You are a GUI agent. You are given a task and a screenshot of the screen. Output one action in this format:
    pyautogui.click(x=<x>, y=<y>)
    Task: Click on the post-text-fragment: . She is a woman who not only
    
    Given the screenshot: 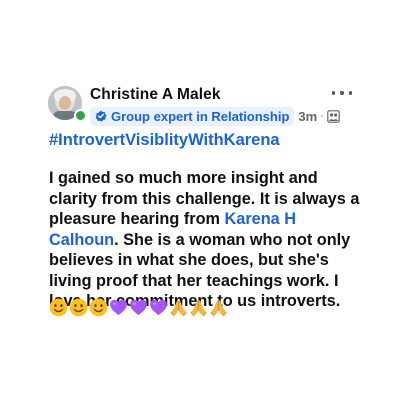 What is the action you would take?
    pyautogui.click(x=232, y=239)
    